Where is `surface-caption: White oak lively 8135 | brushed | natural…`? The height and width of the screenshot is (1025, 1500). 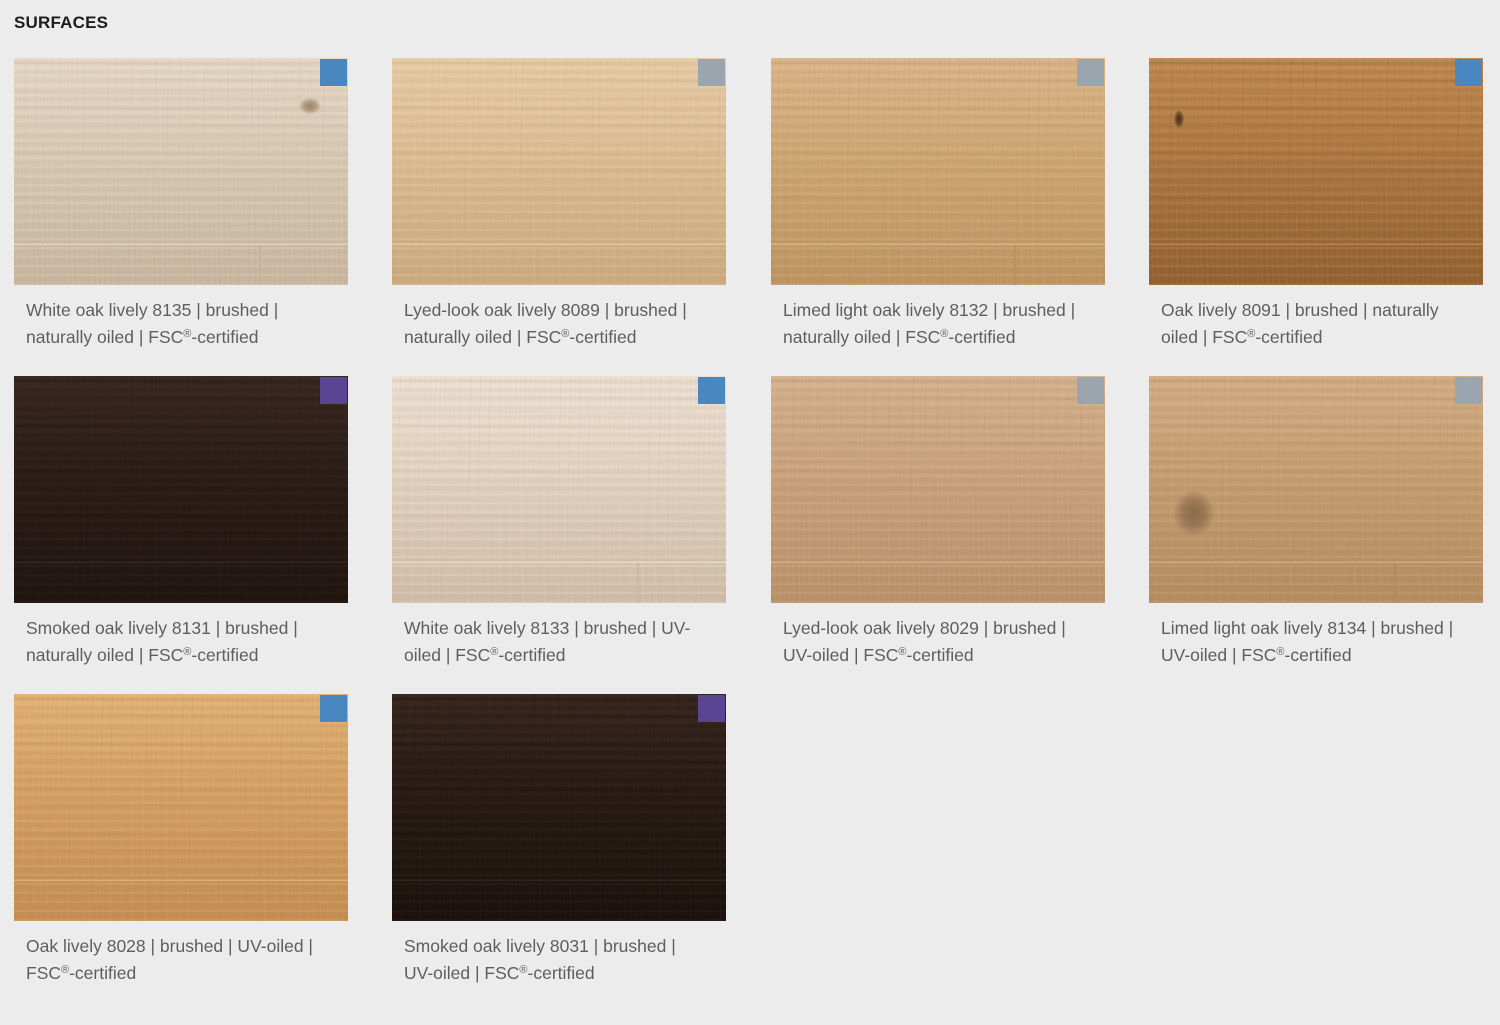
surface-caption: White oak lively 8135 | brushed | natural… is located at coordinates (186, 324).